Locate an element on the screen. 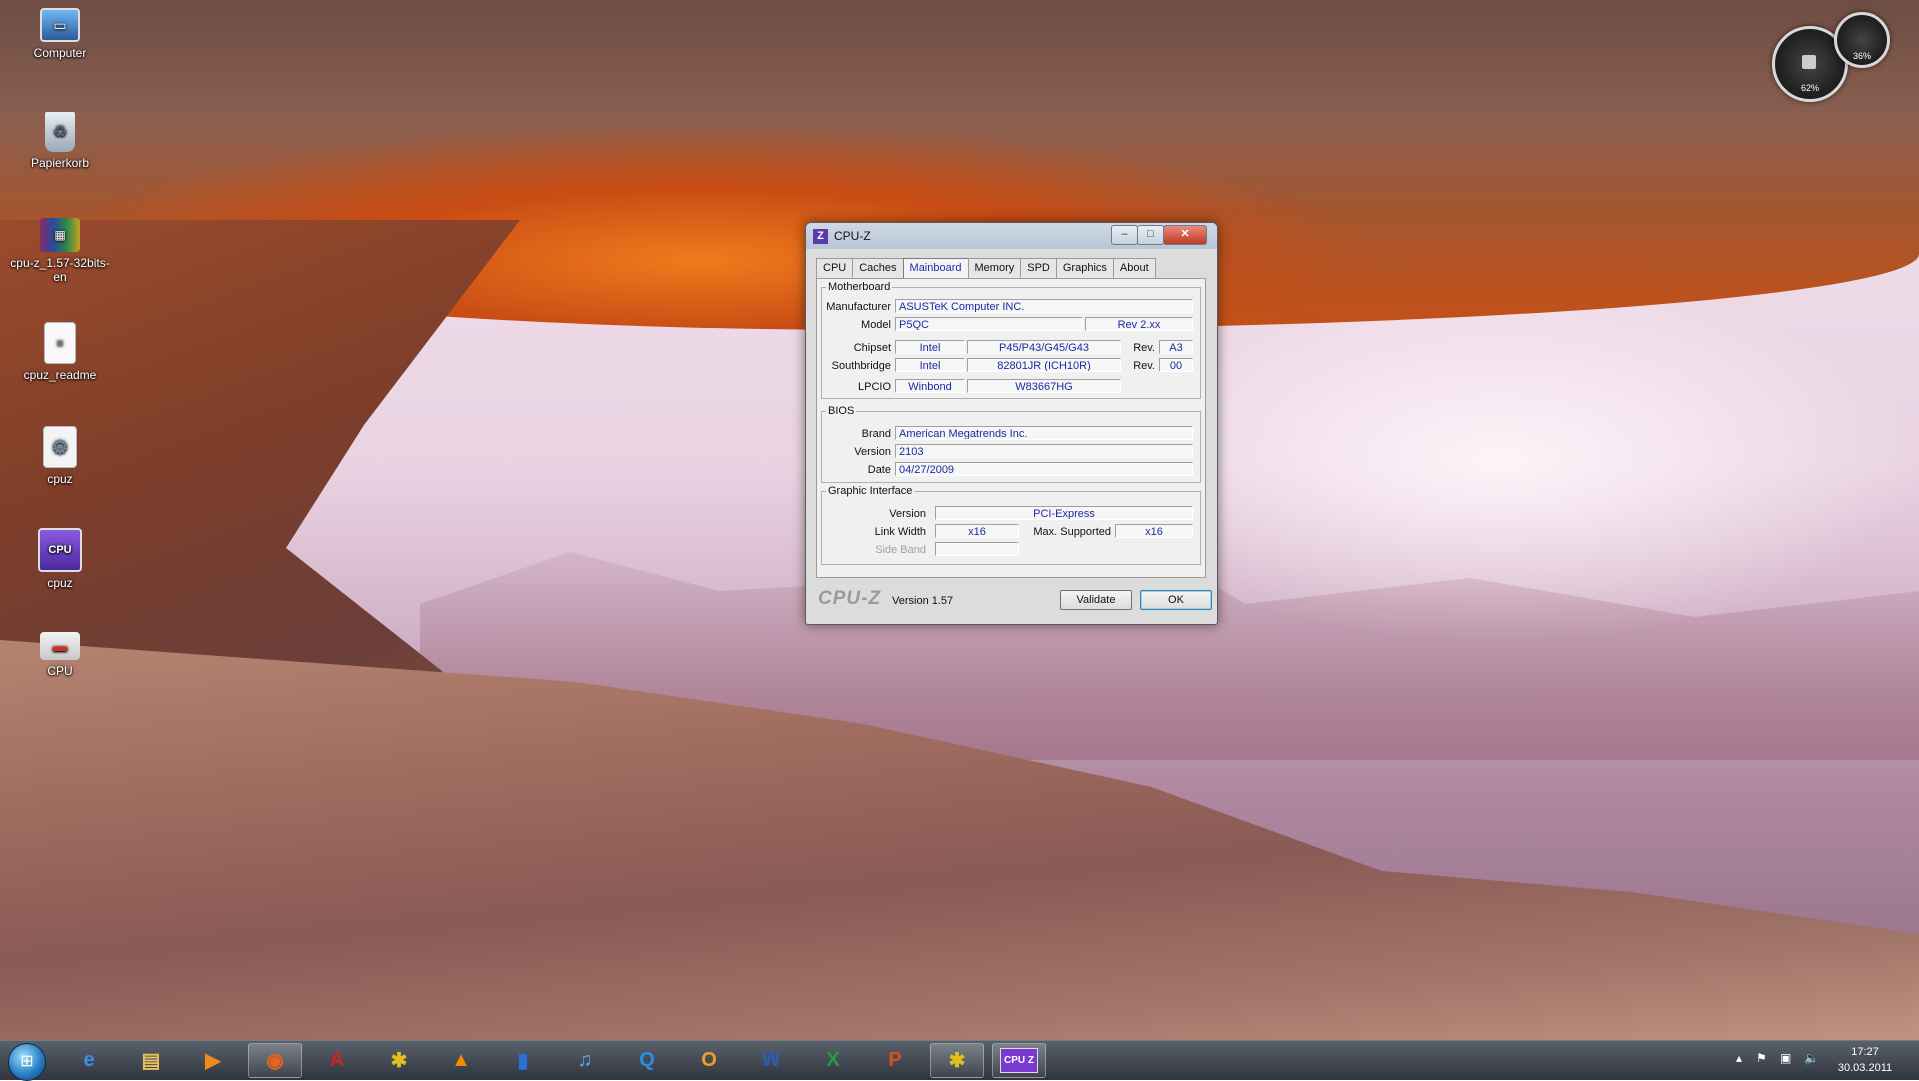  tab-mainboard: Mainboard is located at coordinates (935, 268).